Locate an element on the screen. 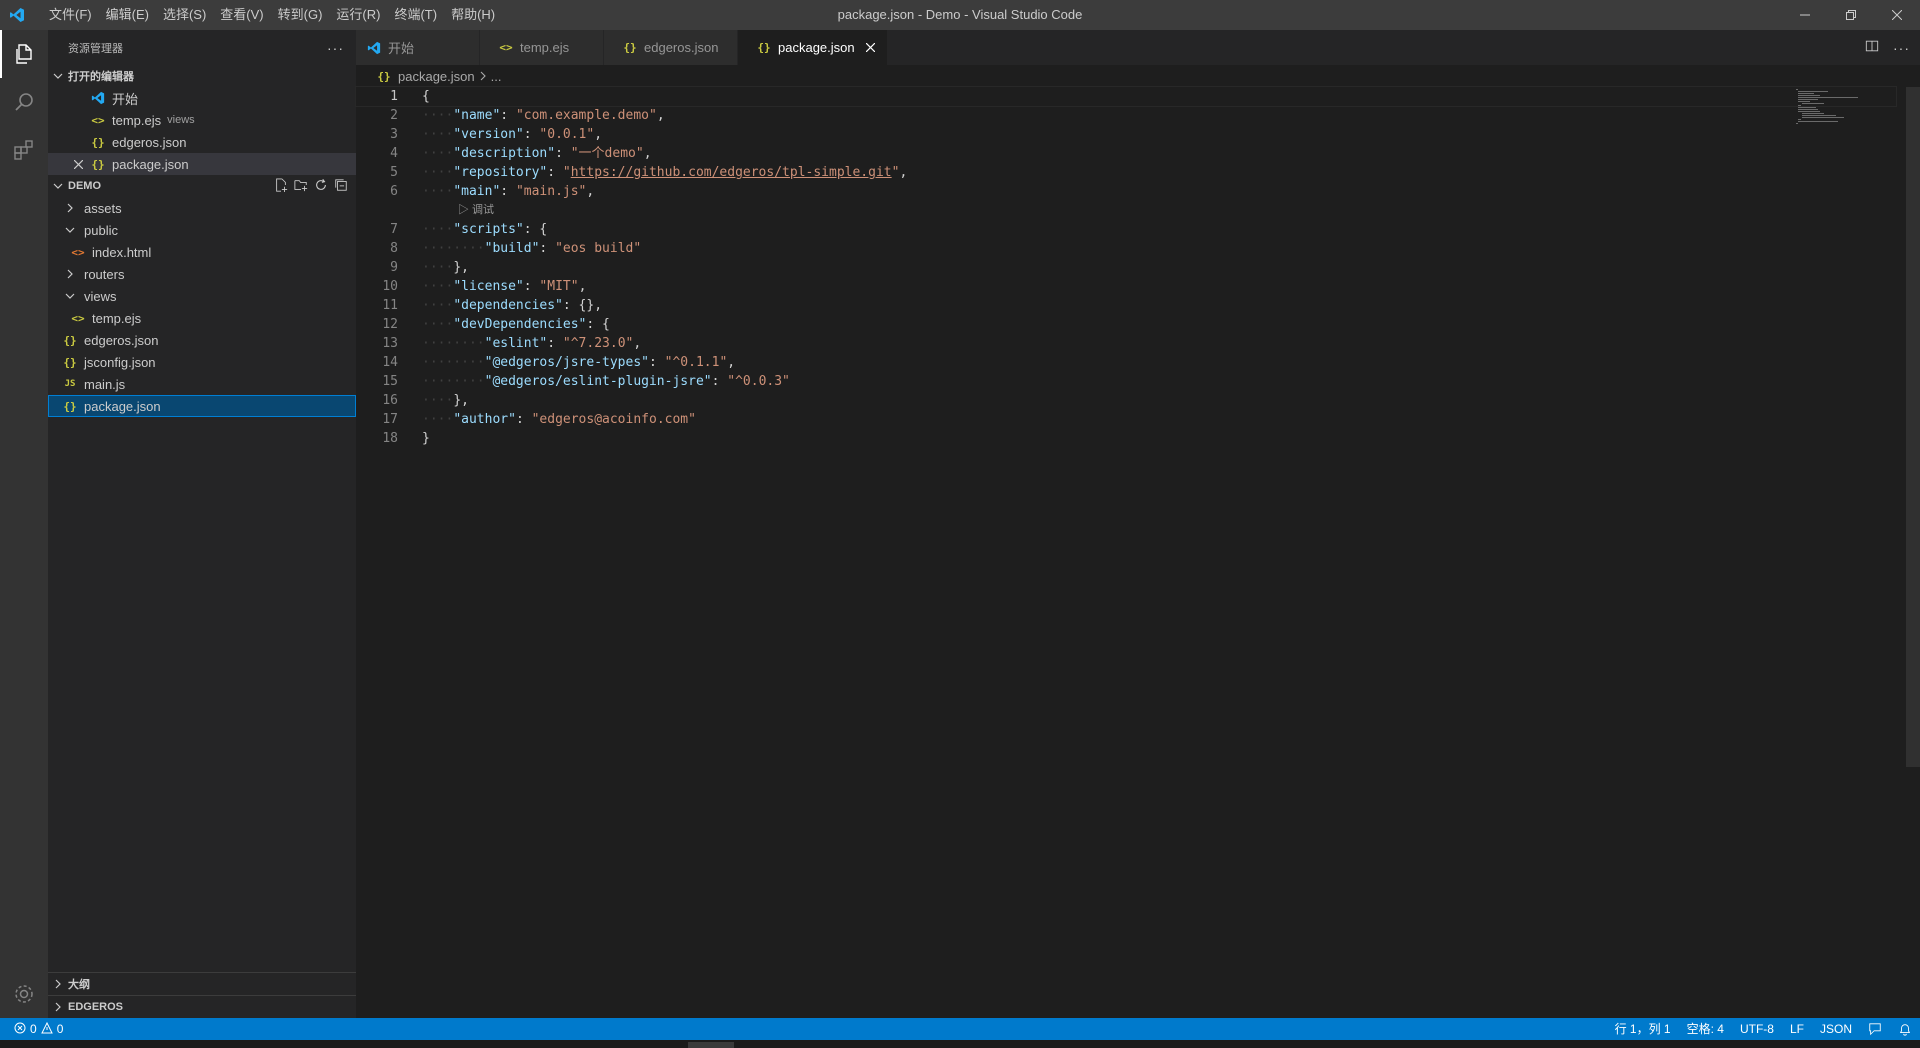 This screenshot has width=1920, height=1048. file-item-edgeros-json: {} edgeros.json is located at coordinates (202, 340).